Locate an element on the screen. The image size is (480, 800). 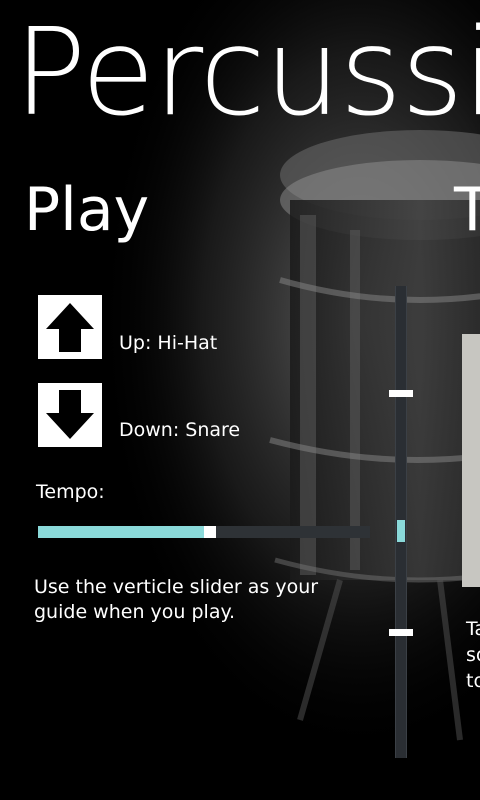
next-panel-text-line: so is located at coordinates (473, 655).